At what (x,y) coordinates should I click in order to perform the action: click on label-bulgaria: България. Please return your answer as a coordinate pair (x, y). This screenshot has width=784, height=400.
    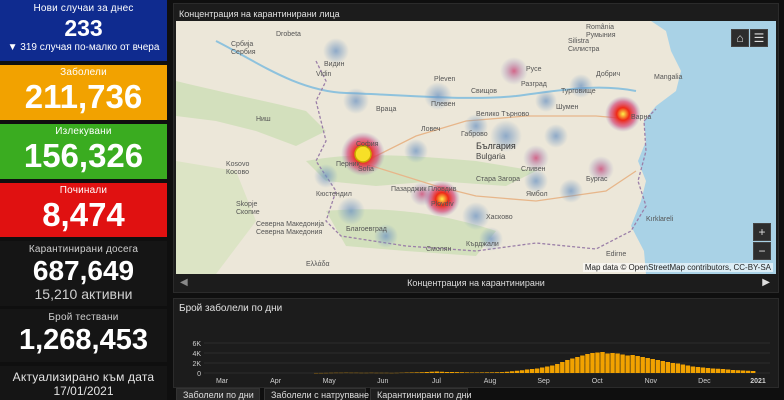
    Looking at the image, I should click on (496, 146).